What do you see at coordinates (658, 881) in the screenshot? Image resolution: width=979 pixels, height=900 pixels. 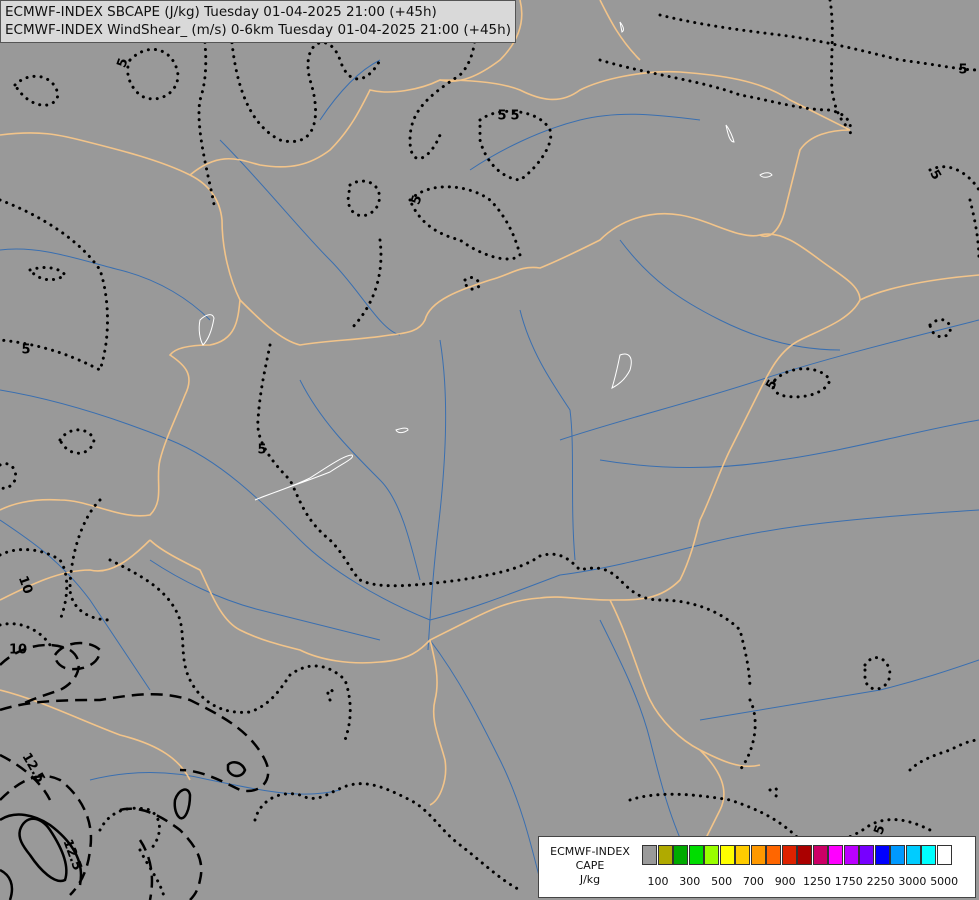 I see `legend-tick: 100` at bounding box center [658, 881].